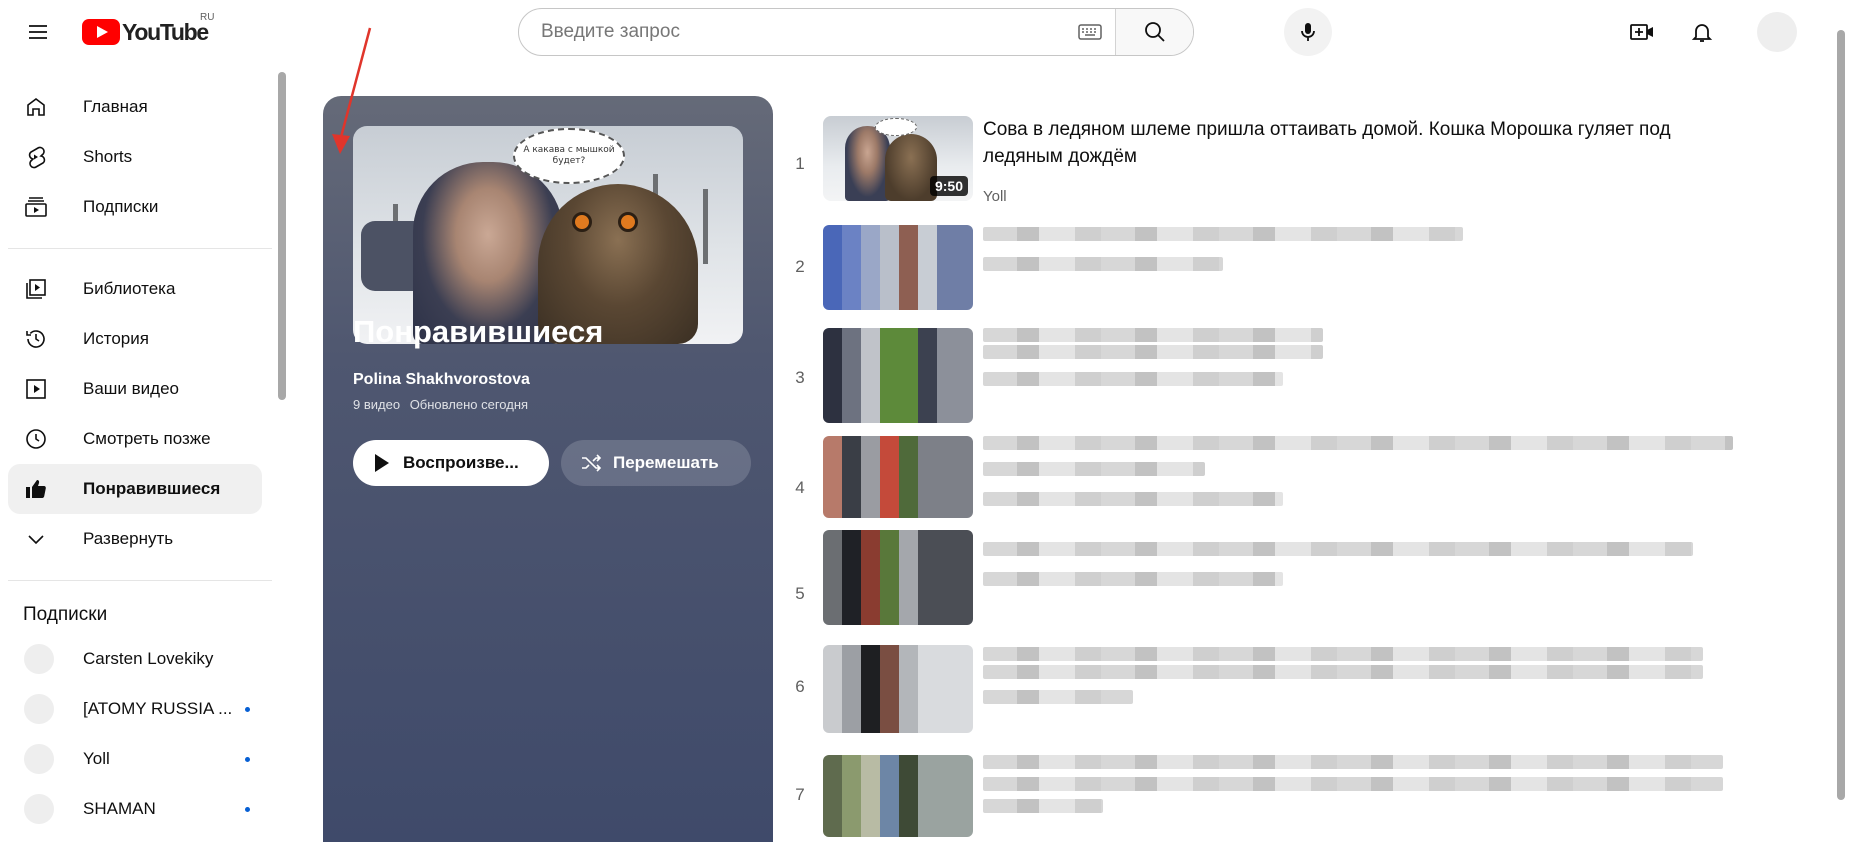  What do you see at coordinates (148, 658) in the screenshot?
I see `channel-name: Carsten Lovekiky` at bounding box center [148, 658].